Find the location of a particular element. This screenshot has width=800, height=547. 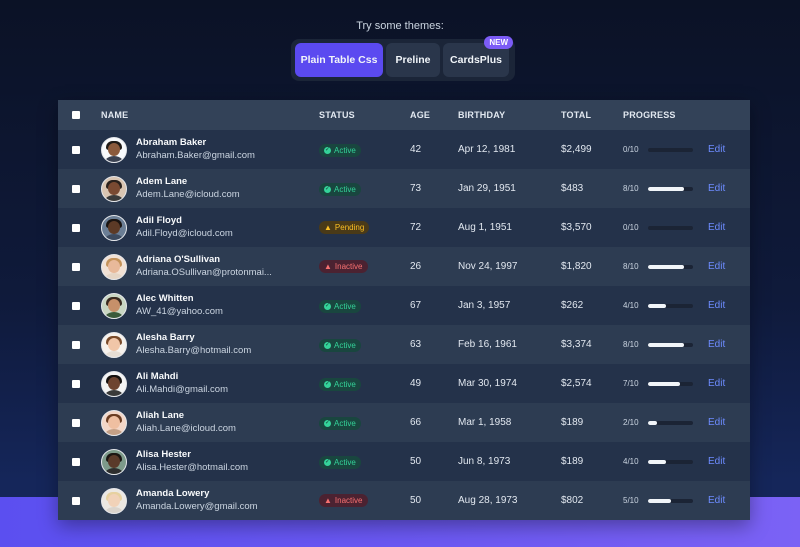

status-badge: ✓ Active is located at coordinates (340, 150).